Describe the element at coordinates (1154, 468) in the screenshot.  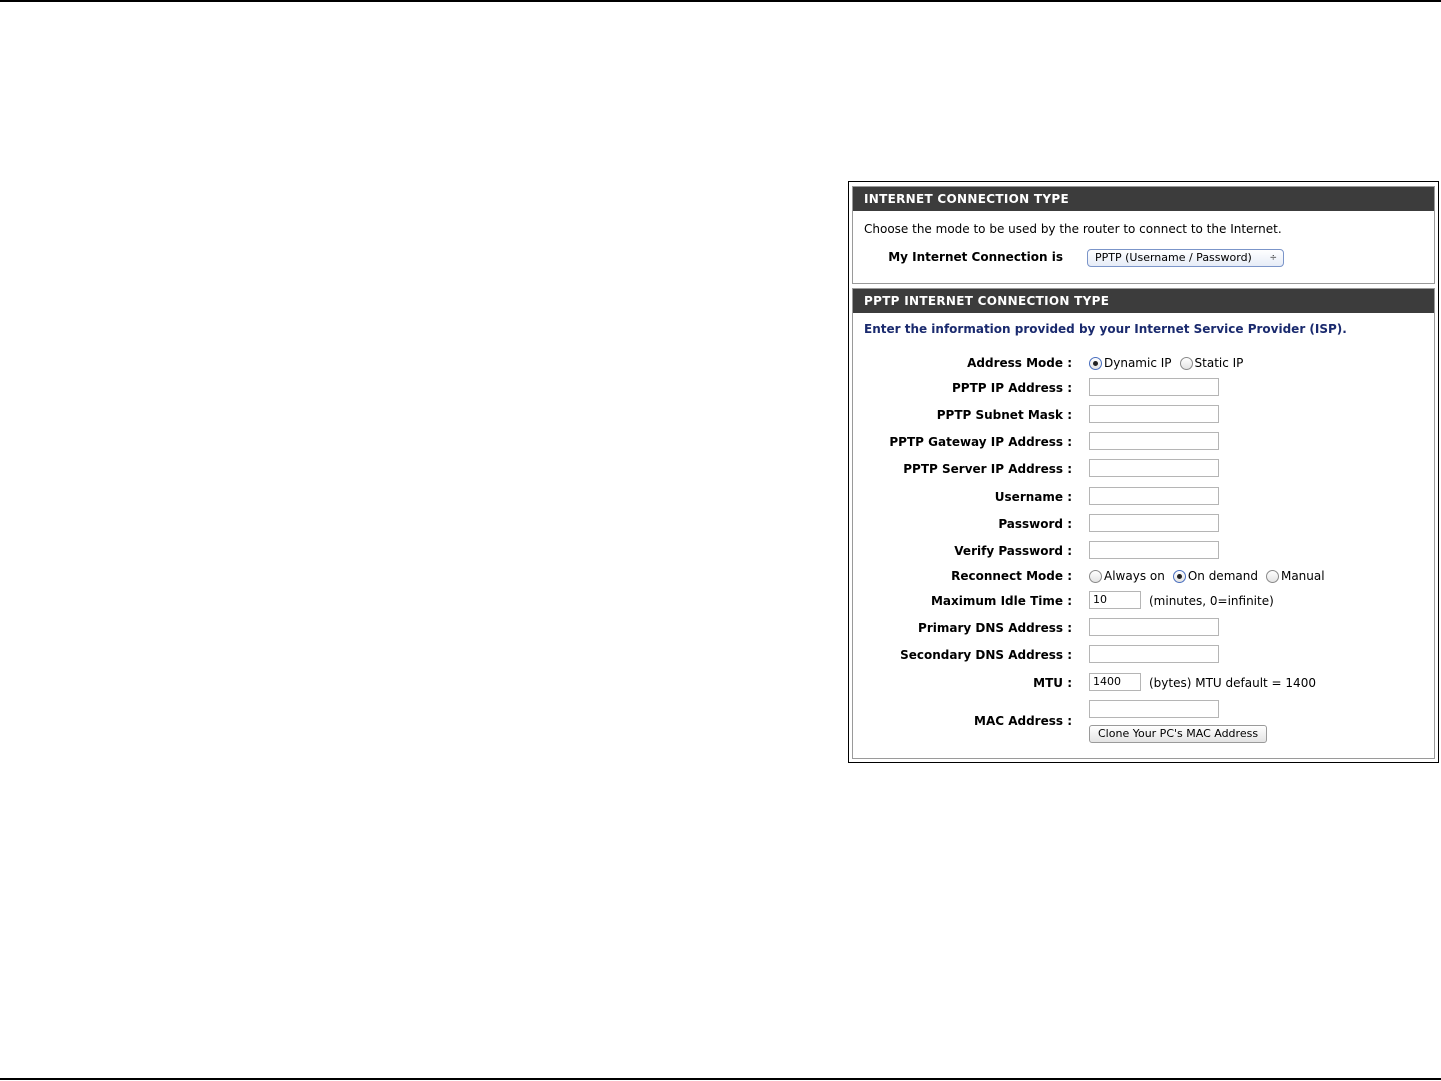
I see `pptp-server-input` at that location.